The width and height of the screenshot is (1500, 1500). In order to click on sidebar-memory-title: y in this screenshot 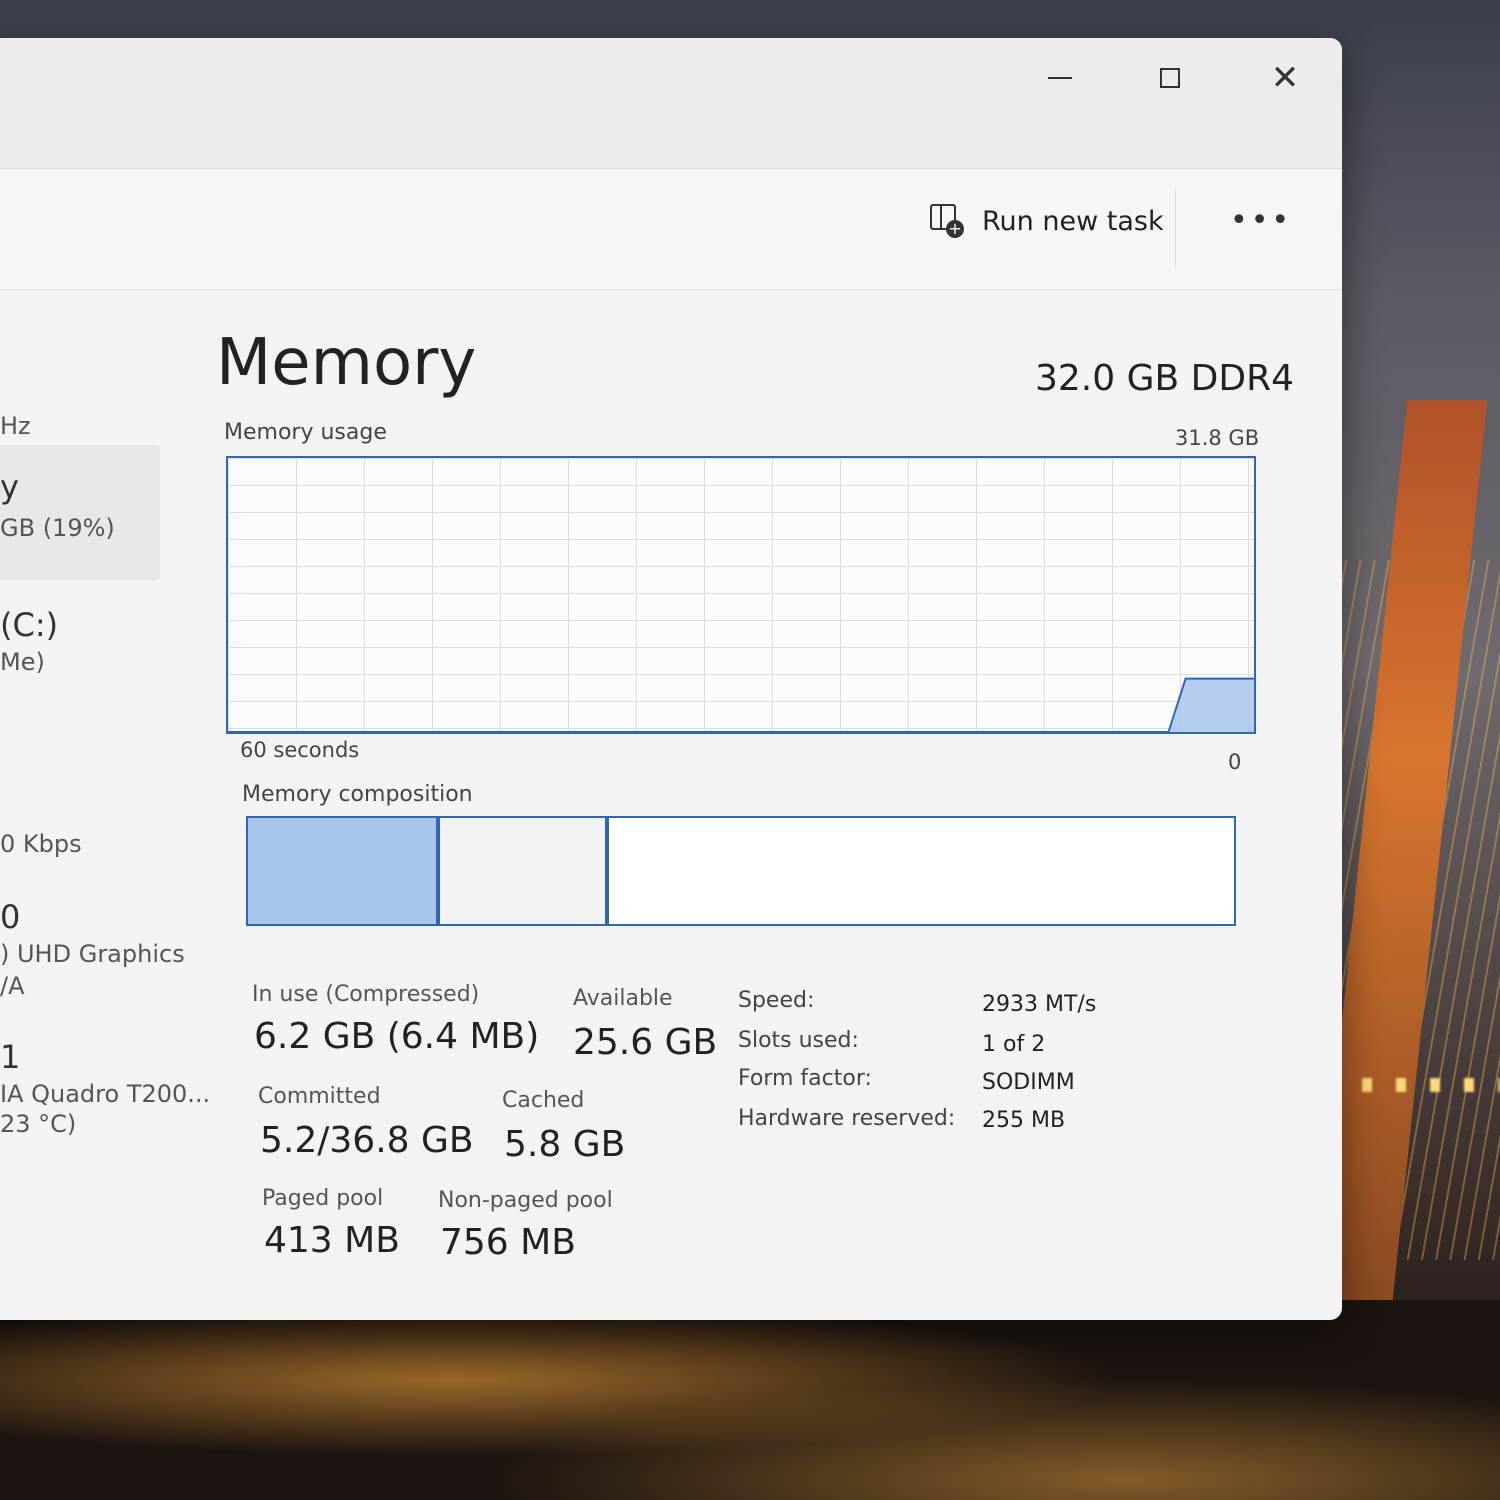, I will do `click(9, 487)`.